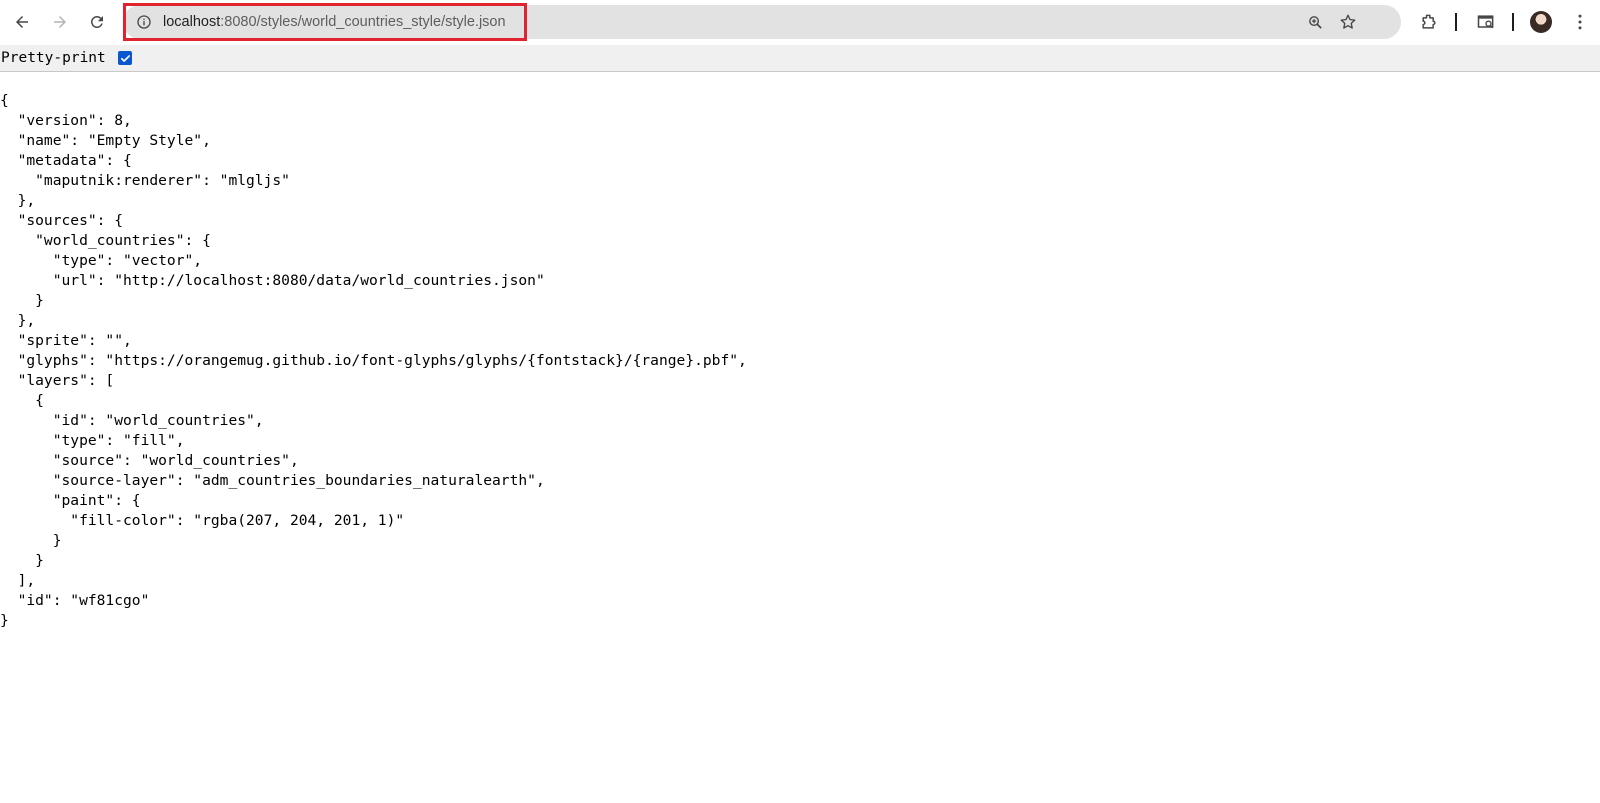  I want to click on arrow-left-icon, so click(22, 22).